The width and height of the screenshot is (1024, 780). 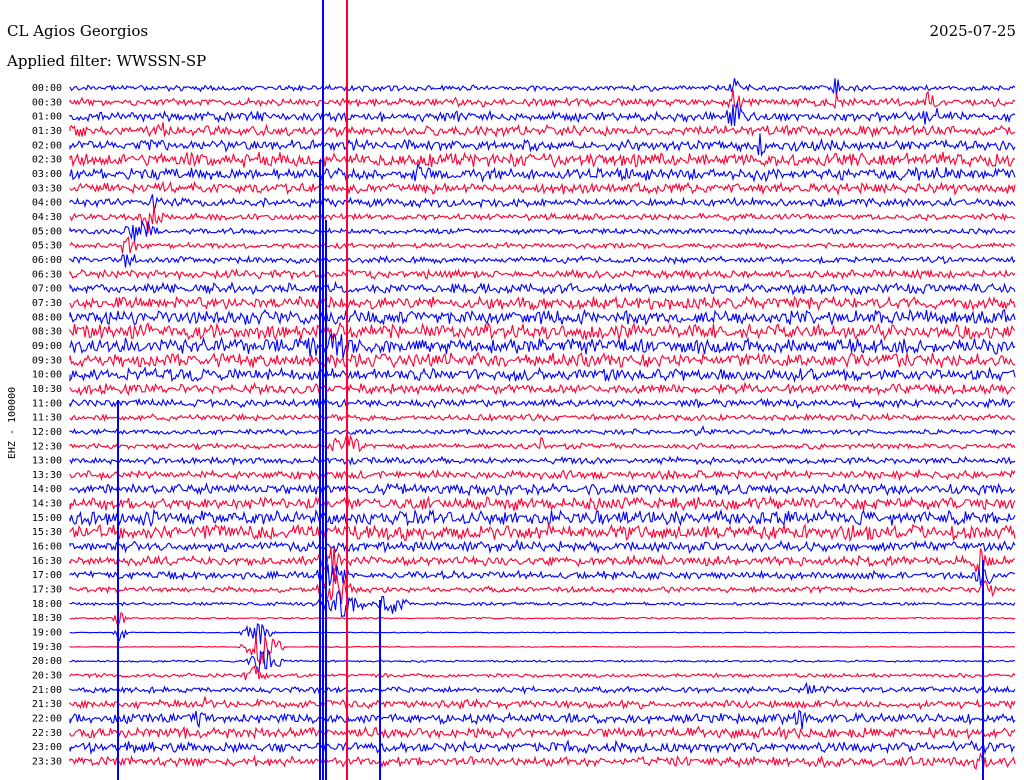 What do you see at coordinates (47, 475) in the screenshot?
I see `time-tick-label: 13:30` at bounding box center [47, 475].